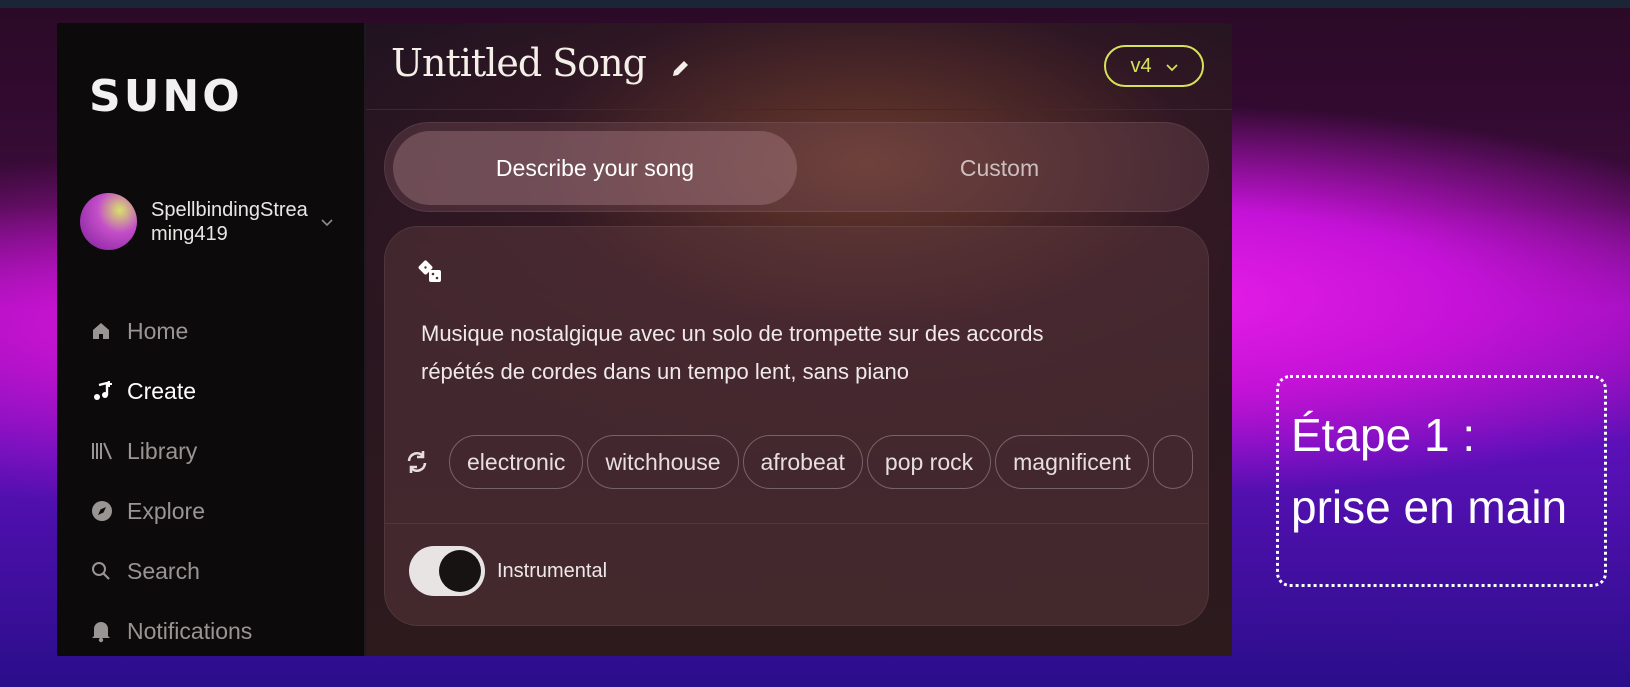  I want to click on top-border, so click(815, 4).